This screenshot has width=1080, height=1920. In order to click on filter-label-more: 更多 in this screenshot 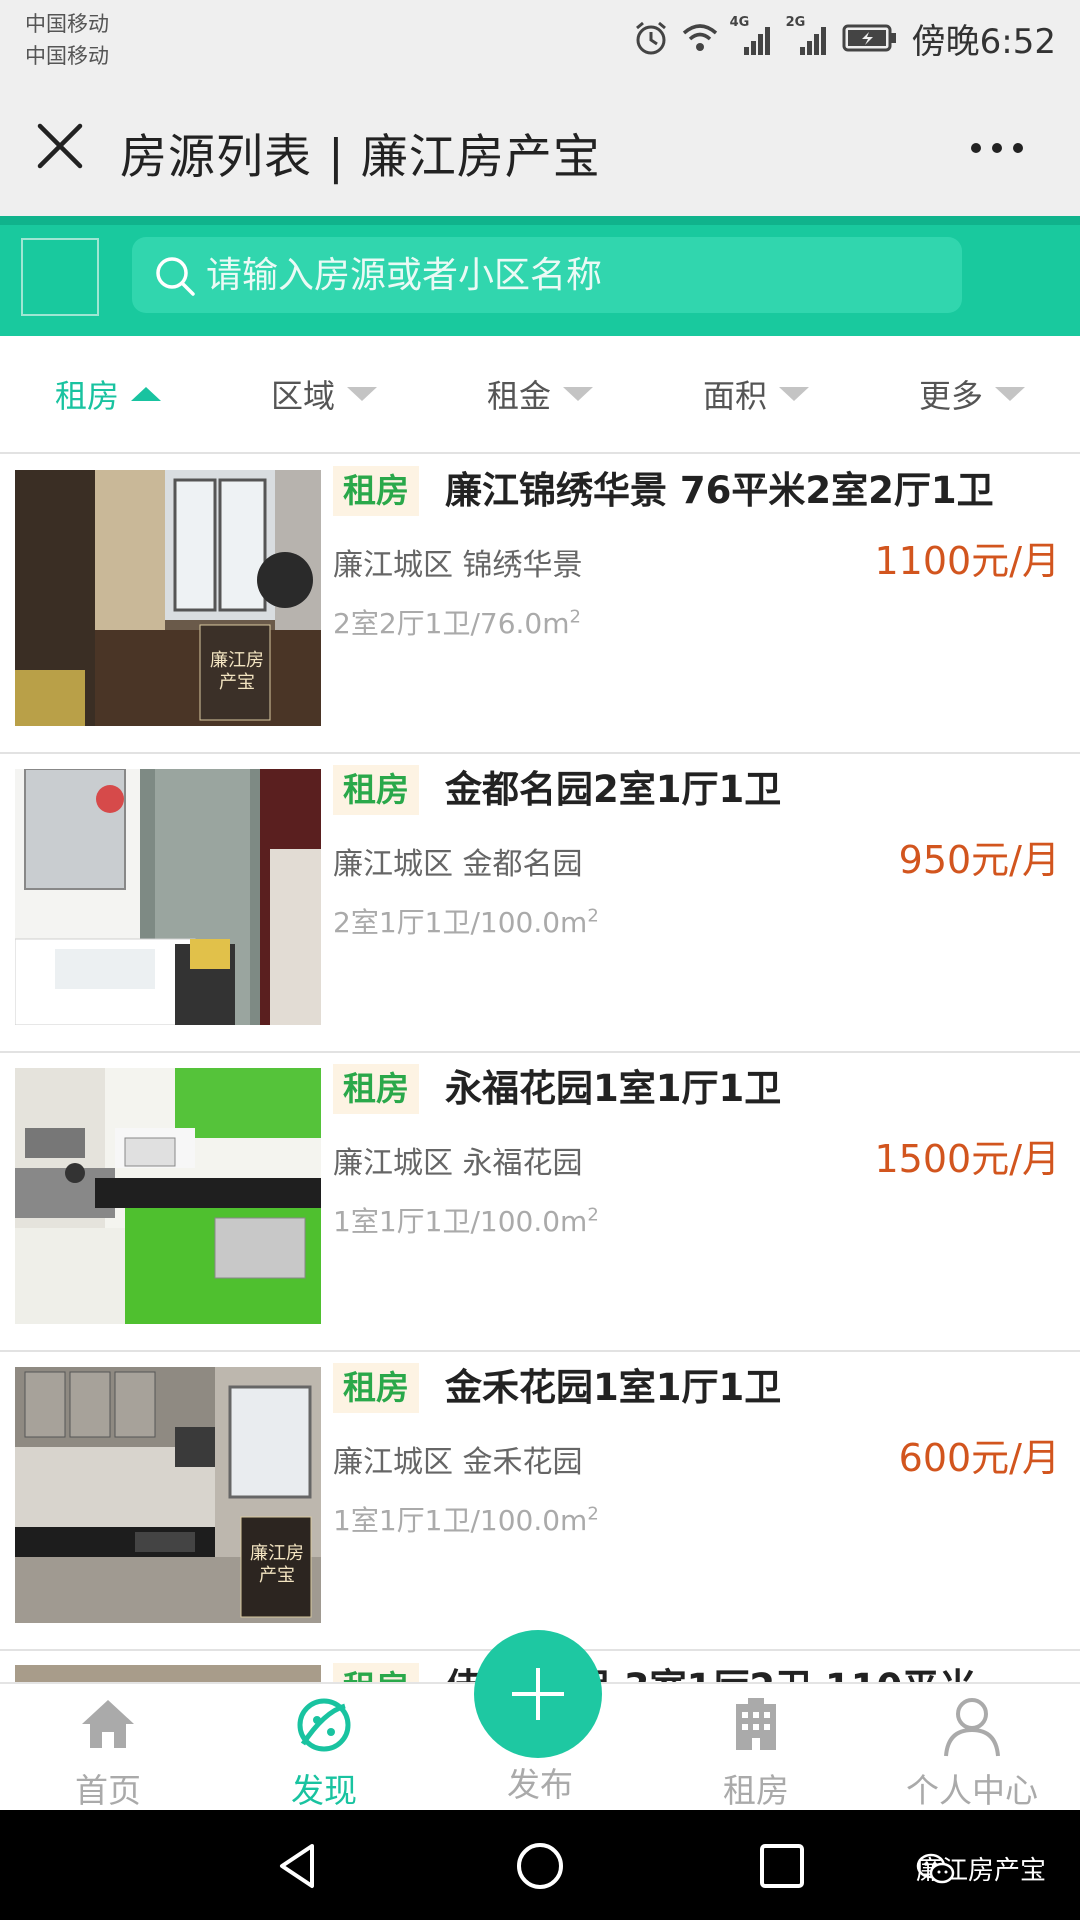, I will do `click(950, 396)`.